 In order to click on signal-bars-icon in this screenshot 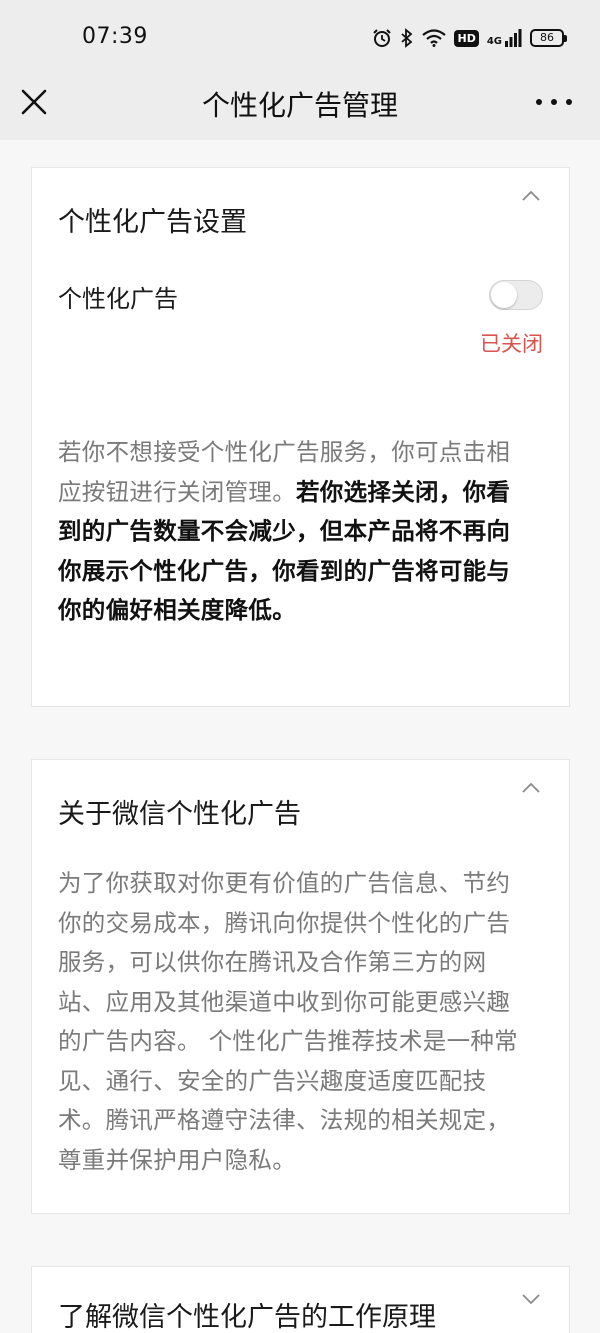, I will do `click(513, 38)`.